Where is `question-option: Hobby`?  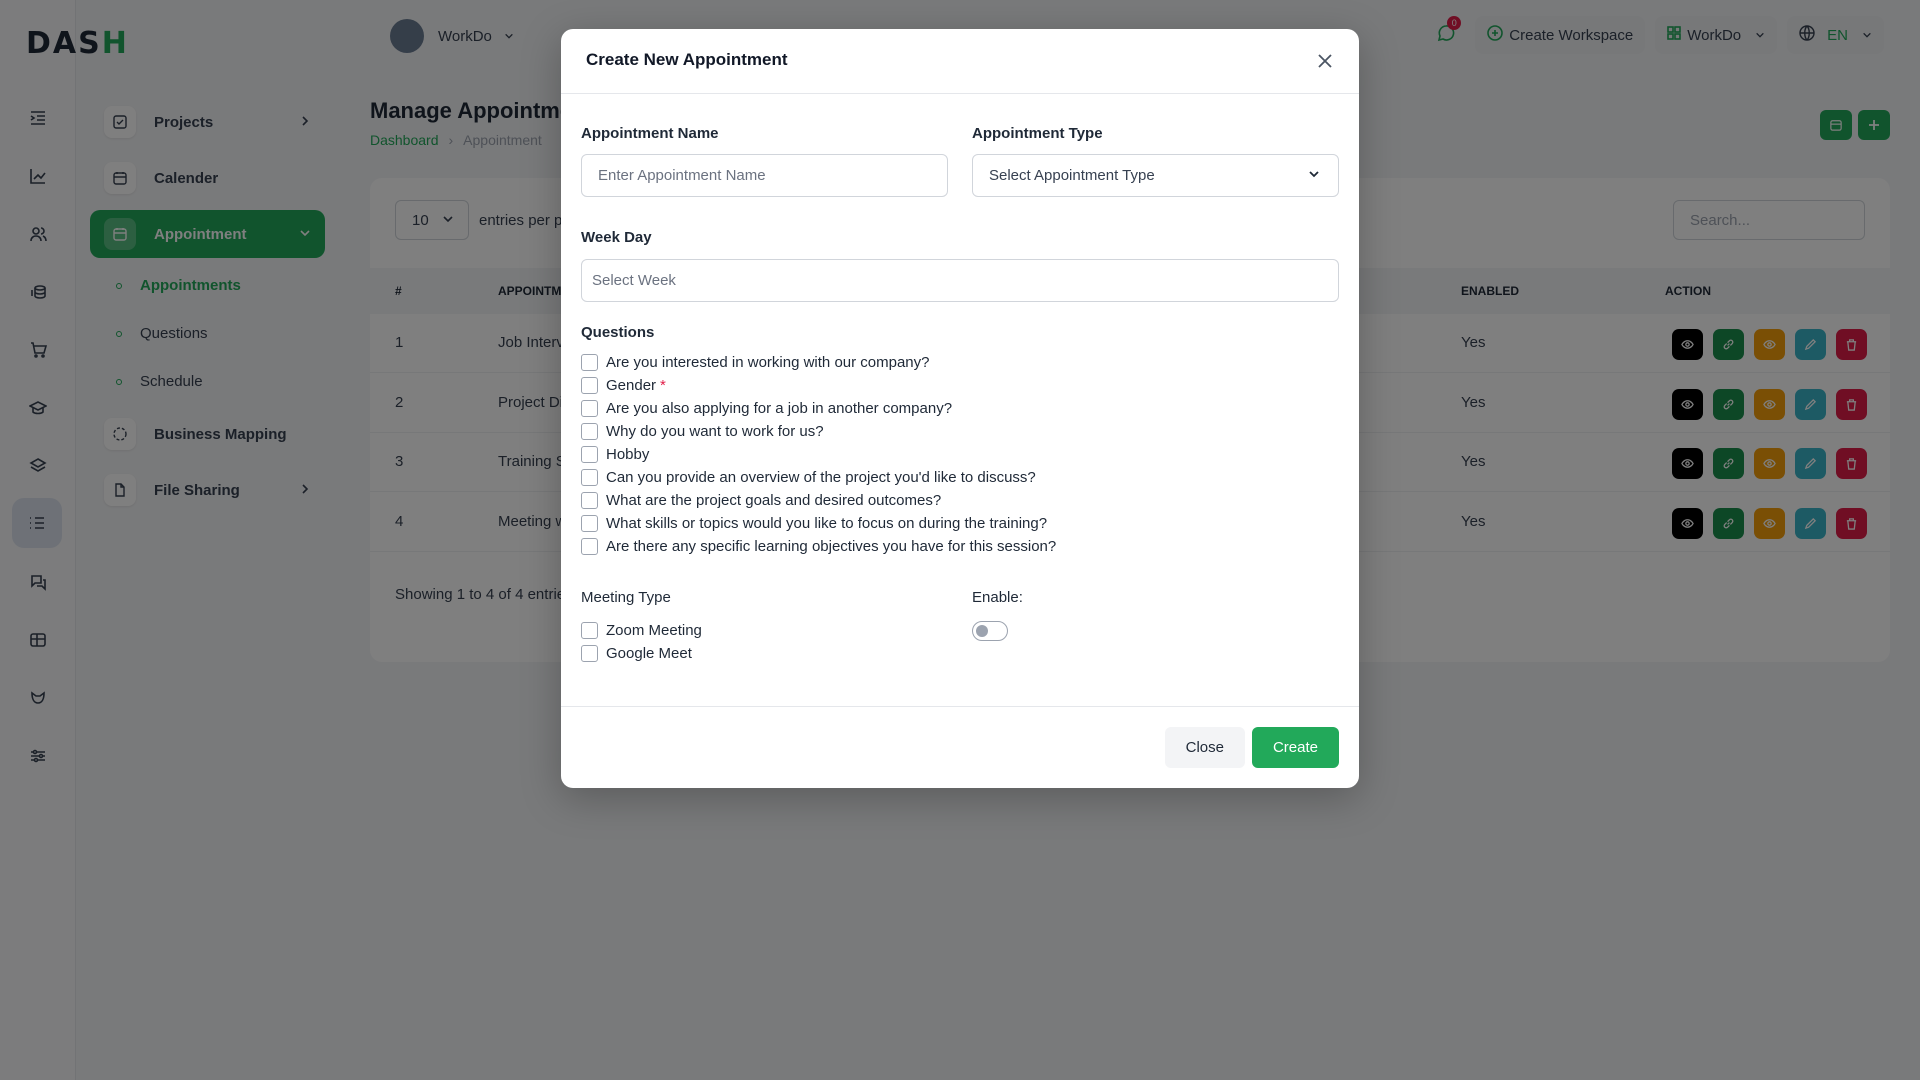
question-option: Hobby is located at coordinates (820, 454).